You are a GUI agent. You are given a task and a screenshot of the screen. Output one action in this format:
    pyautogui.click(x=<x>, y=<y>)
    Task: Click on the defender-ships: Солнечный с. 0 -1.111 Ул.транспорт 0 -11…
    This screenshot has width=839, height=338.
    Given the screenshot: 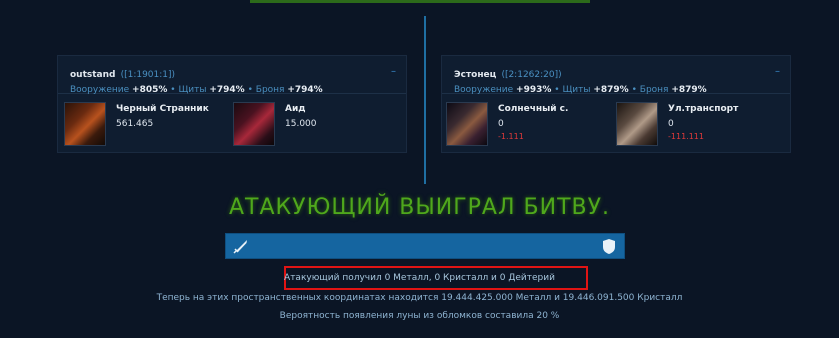 What is the action you would take?
    pyautogui.click(x=616, y=123)
    